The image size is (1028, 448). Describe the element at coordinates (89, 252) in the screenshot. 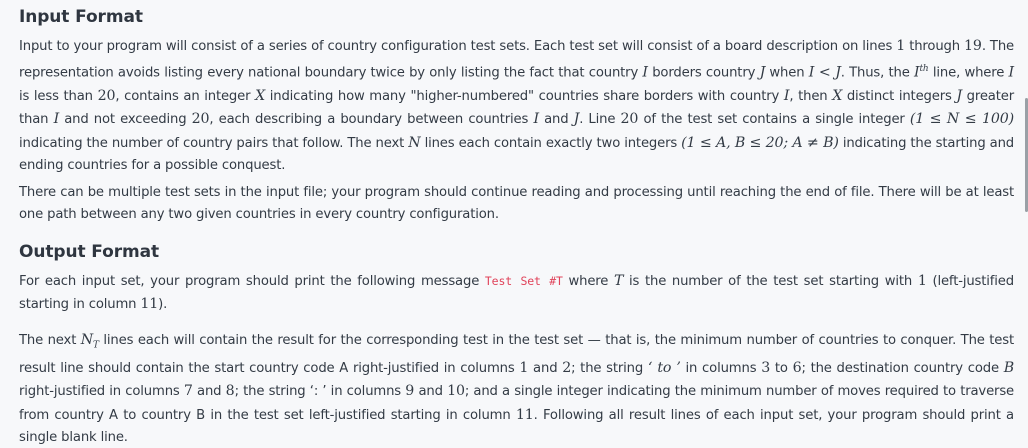

I see `output-format-heading: Output Format` at that location.